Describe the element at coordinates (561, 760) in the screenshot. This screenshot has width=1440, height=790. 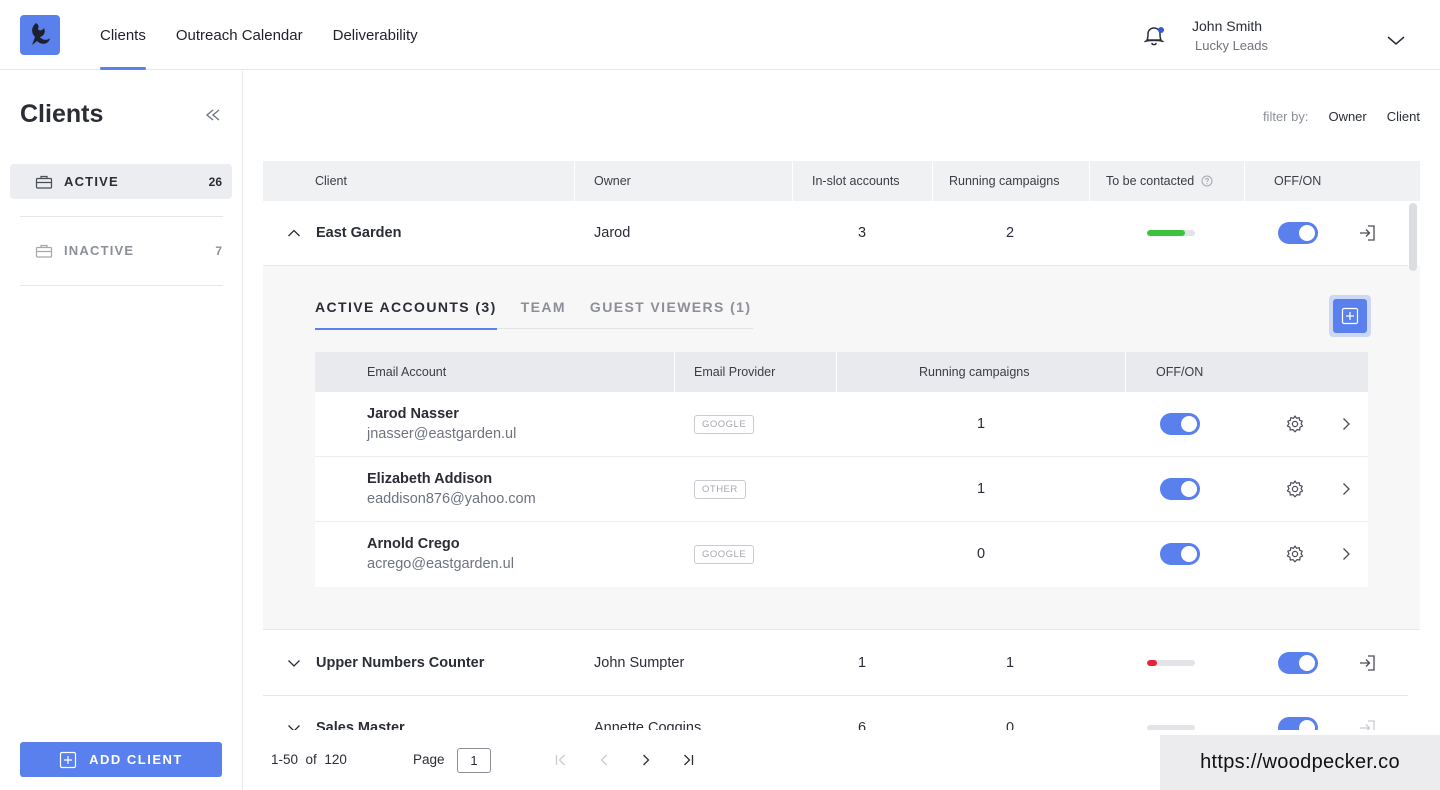
I see `first-page-icon` at that location.